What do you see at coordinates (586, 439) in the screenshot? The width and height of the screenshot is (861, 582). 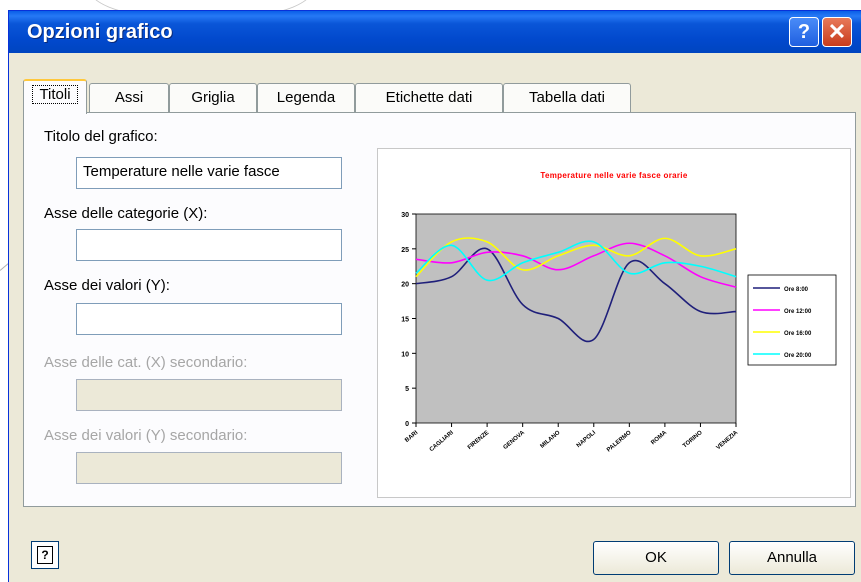 I see `x-tick-label: NAPOLI` at bounding box center [586, 439].